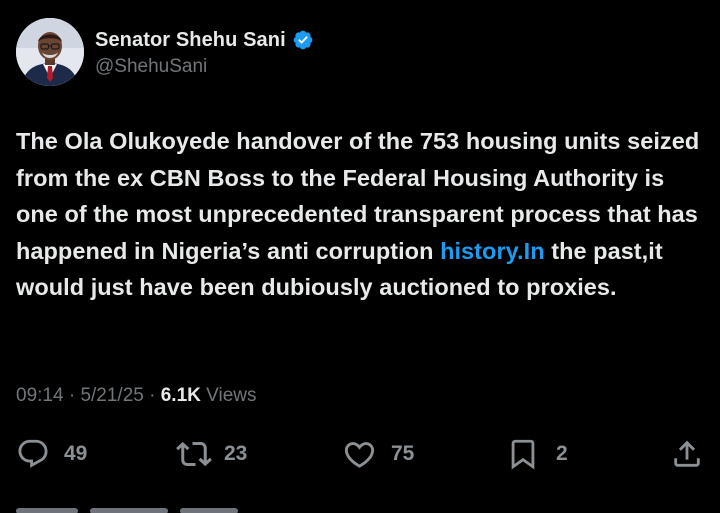 This screenshot has width=720, height=513. I want to click on like-count: 75, so click(403, 453).